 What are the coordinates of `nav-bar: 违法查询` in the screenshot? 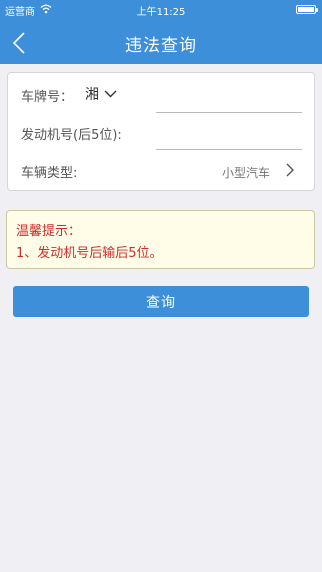 It's located at (161, 42).